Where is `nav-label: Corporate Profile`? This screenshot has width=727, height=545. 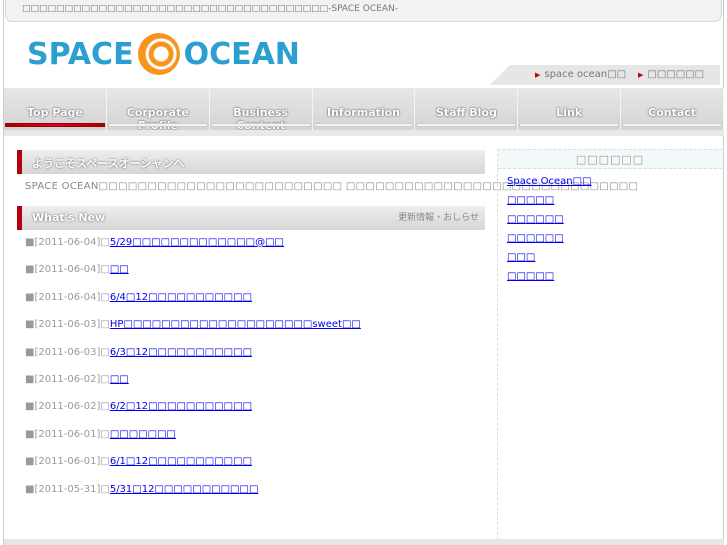
nav-label: Corporate Profile is located at coordinates (157, 119).